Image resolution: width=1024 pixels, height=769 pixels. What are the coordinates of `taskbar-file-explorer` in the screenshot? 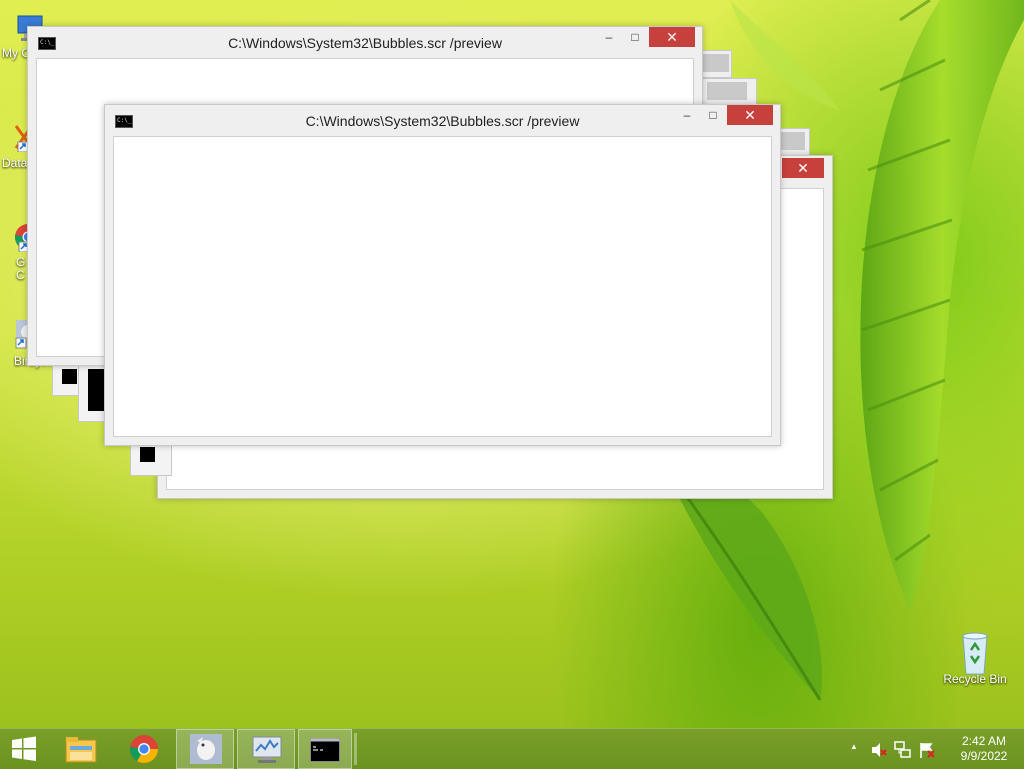 It's located at (81, 749).